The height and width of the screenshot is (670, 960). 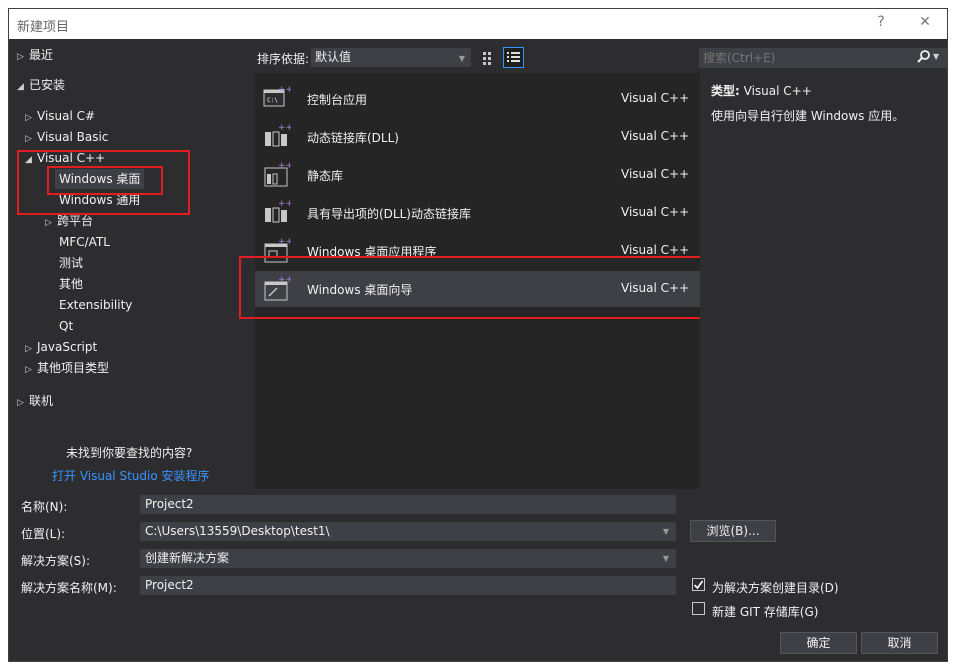 What do you see at coordinates (808, 116) in the screenshot?
I see `template-description: 使用向导自行创建 Windows 应用。` at bounding box center [808, 116].